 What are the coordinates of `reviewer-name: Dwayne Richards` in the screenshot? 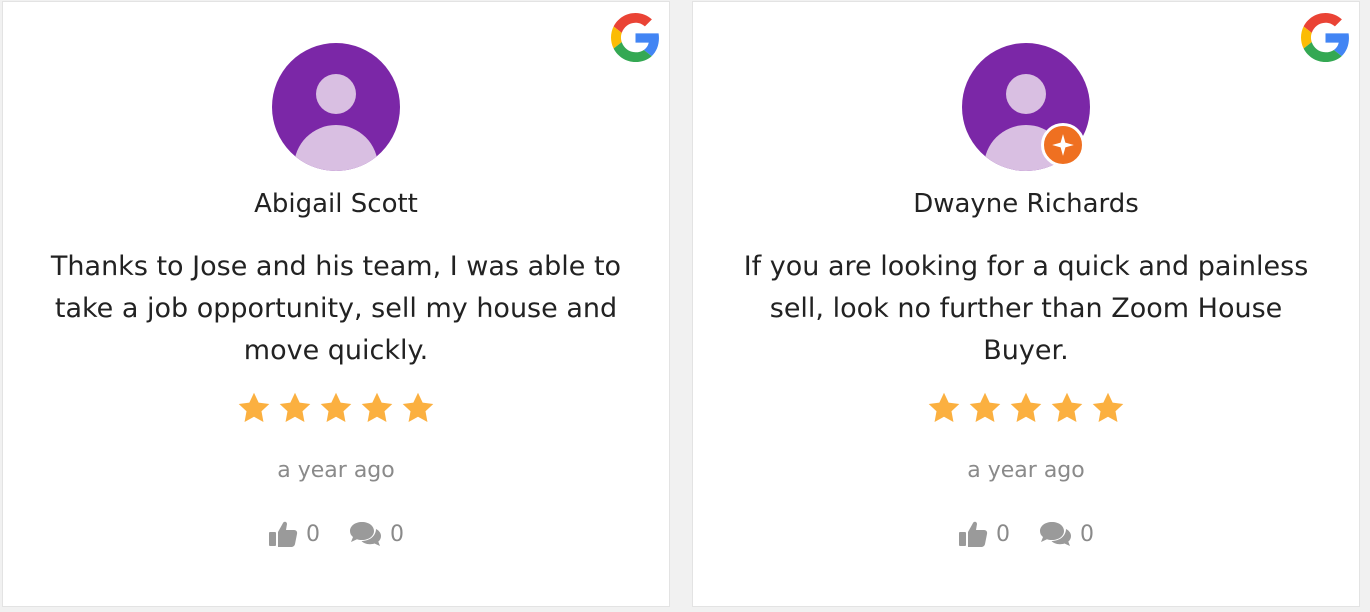 It's located at (1026, 204).